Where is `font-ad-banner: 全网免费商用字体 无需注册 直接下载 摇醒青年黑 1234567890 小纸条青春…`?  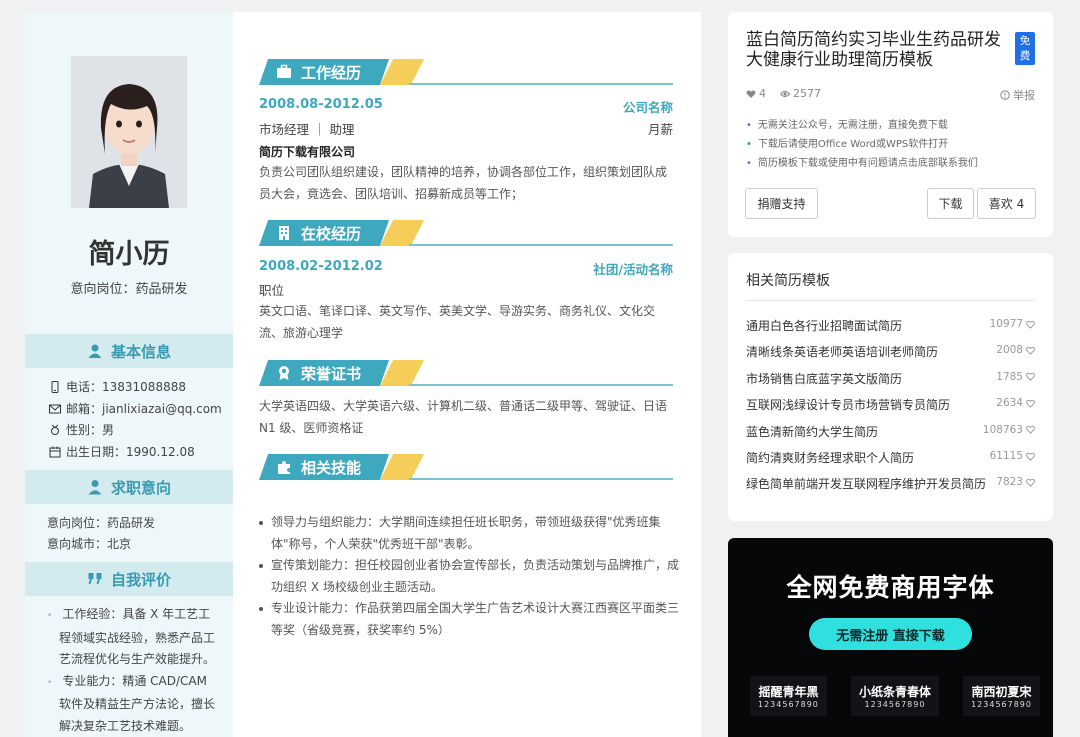 font-ad-banner: 全网免费商用字体 无需注册 直接下载 摇醒青年黑 1234567890 小纸条青春… is located at coordinates (890, 637).